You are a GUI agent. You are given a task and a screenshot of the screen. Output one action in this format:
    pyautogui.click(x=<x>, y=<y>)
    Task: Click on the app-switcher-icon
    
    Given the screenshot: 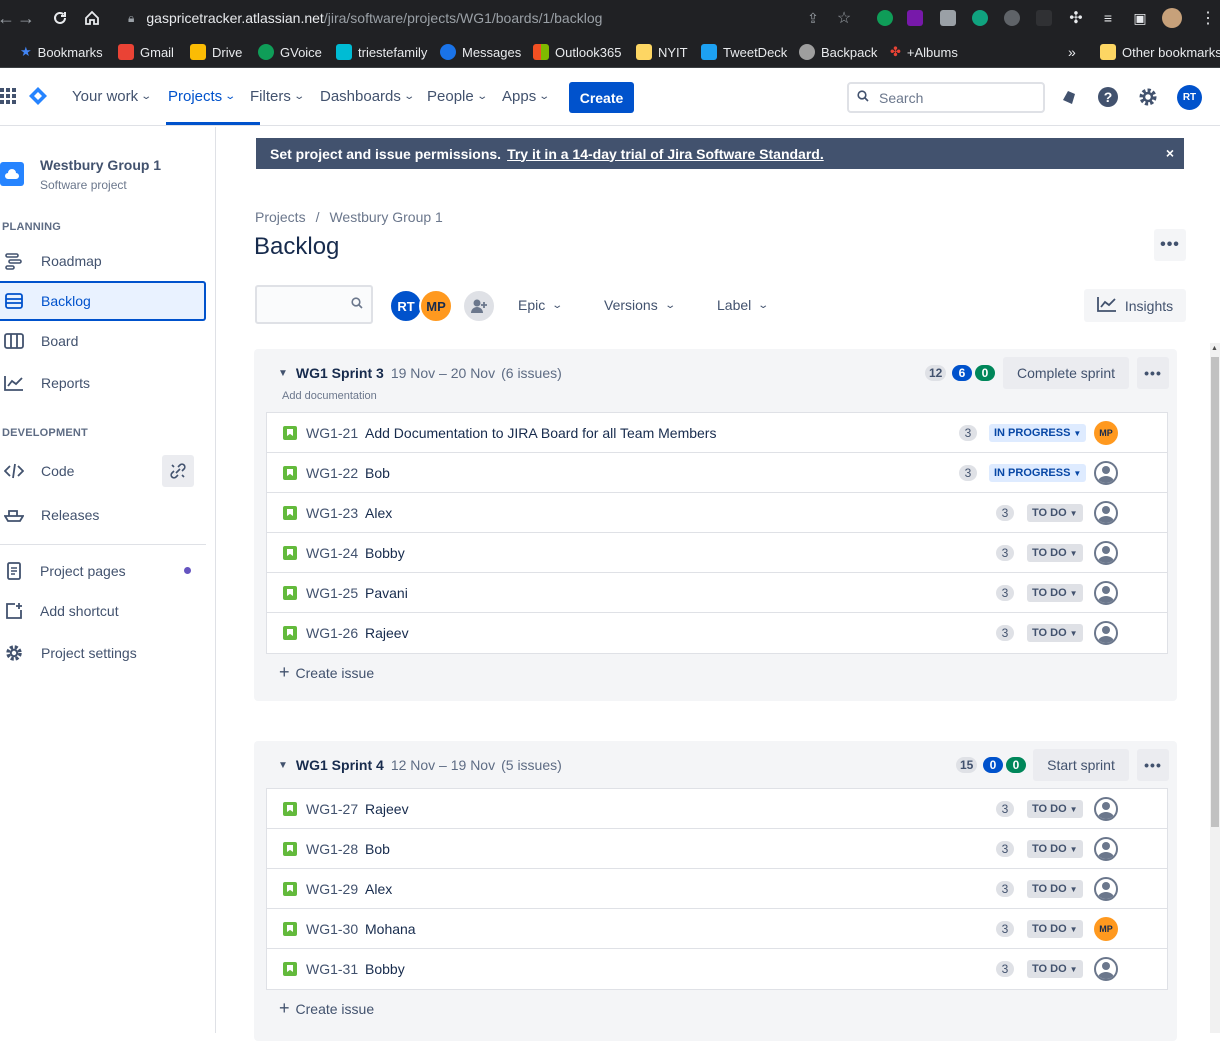 What is the action you would take?
    pyautogui.click(x=8, y=96)
    